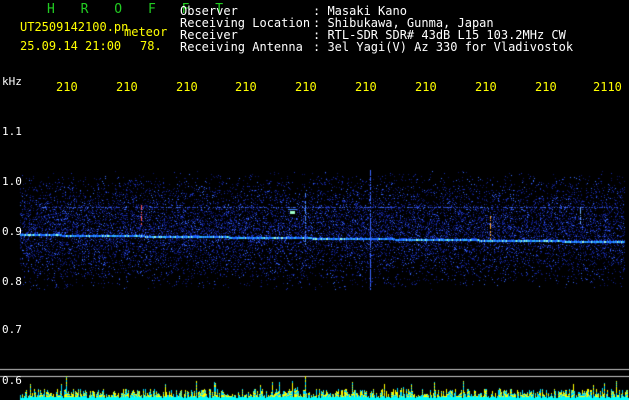  I want to click on event-count: 78., so click(151, 46).